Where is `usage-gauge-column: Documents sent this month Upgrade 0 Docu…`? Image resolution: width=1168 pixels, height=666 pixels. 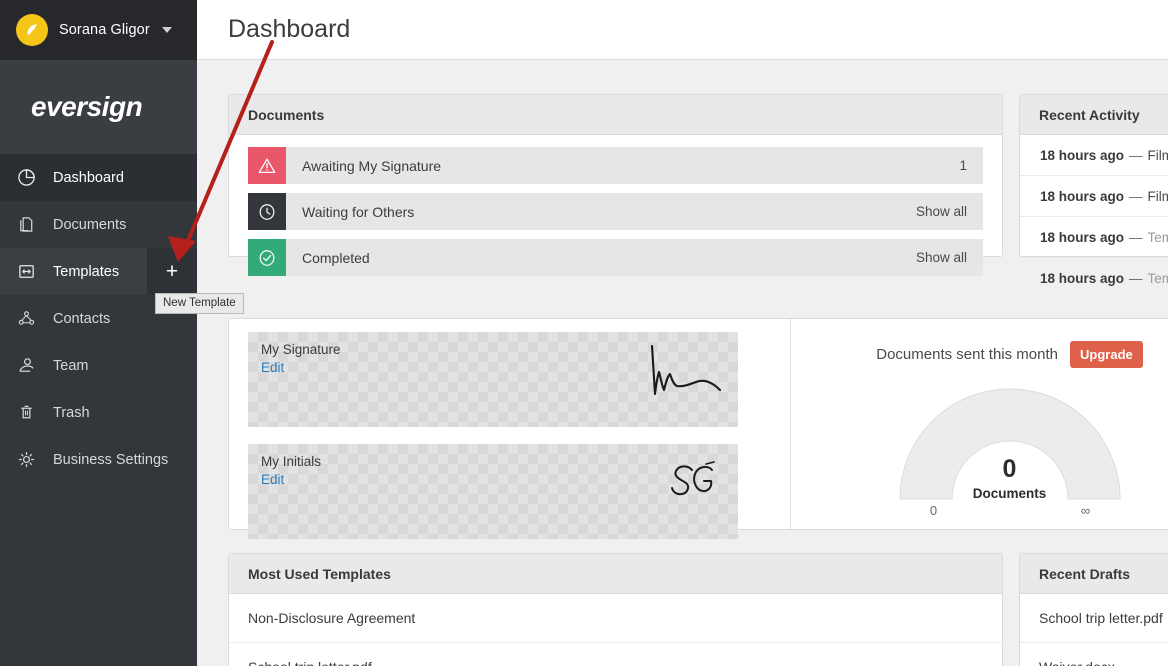 usage-gauge-column: Documents sent this month Upgrade 0 Docu… is located at coordinates (979, 424).